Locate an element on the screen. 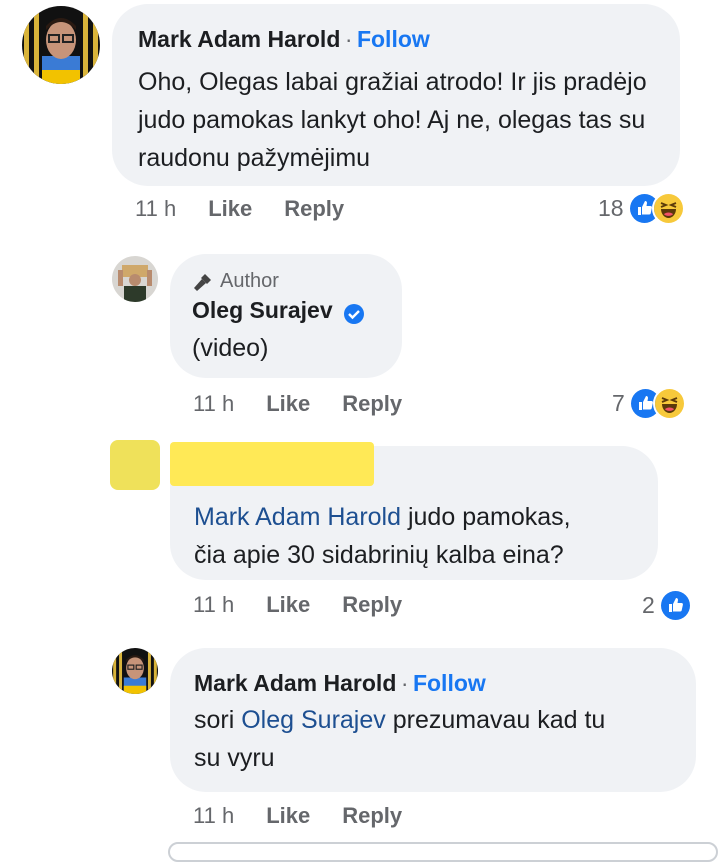  reaction-count: 2 is located at coordinates (648, 605).